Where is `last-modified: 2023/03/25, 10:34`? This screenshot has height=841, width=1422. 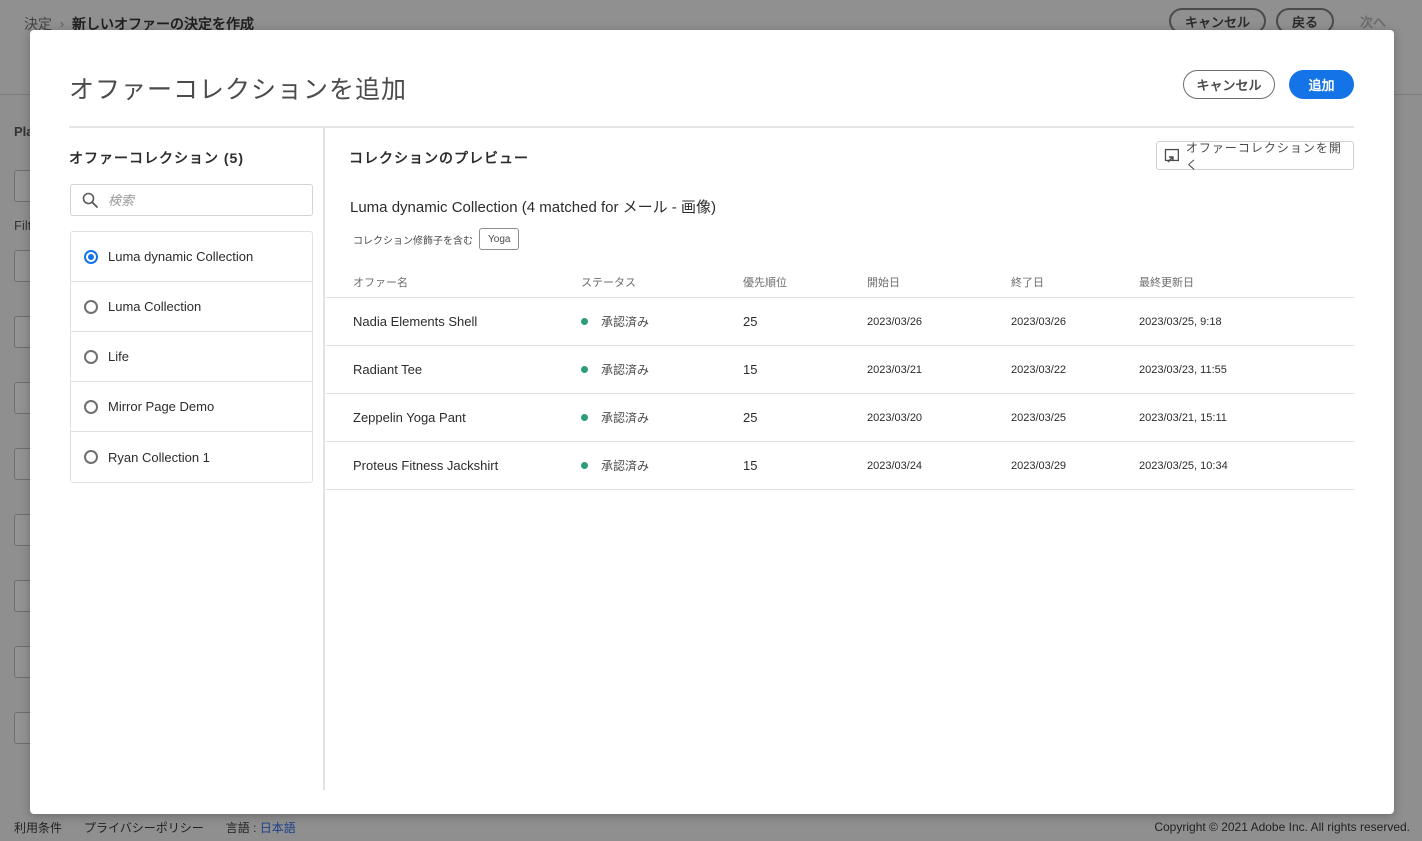
last-modified: 2023/03/25, 10:34 is located at coordinates (1183, 465).